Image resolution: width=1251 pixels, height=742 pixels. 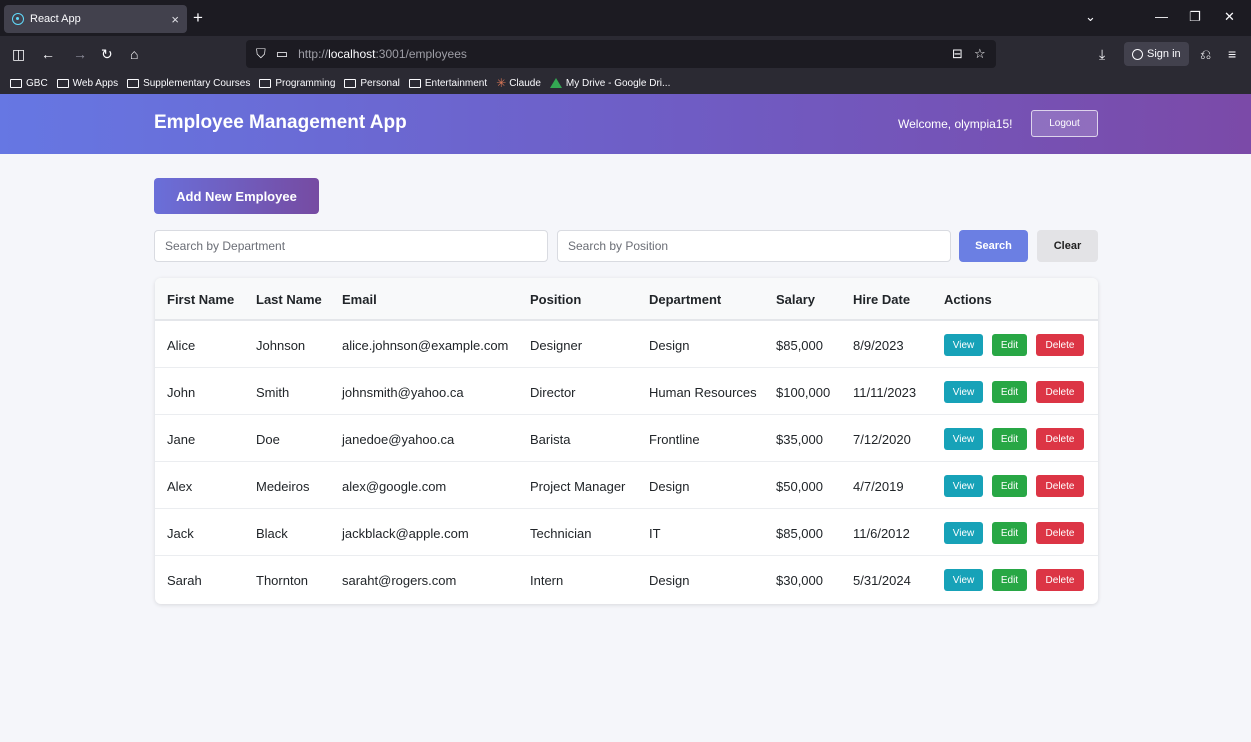 I want to click on cell-email: janedoe@yahoo.ca, so click(x=398, y=439).